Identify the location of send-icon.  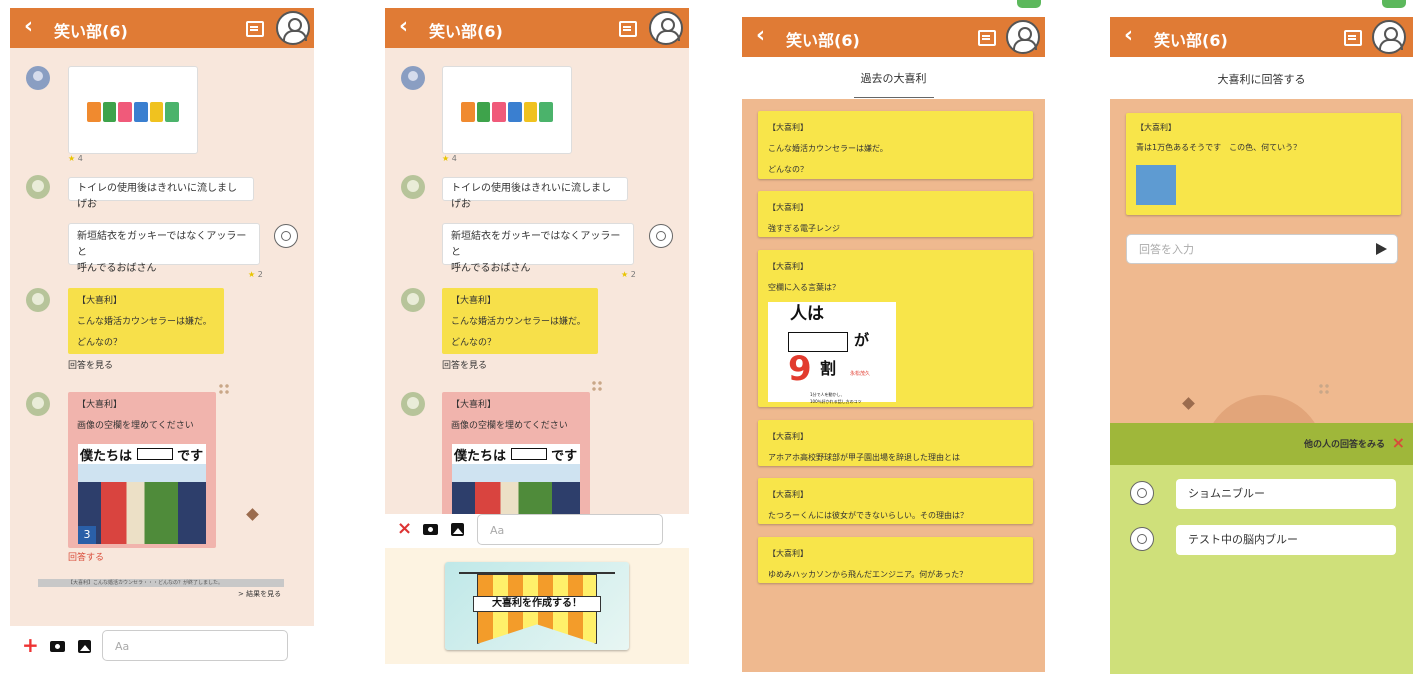
(1381, 249).